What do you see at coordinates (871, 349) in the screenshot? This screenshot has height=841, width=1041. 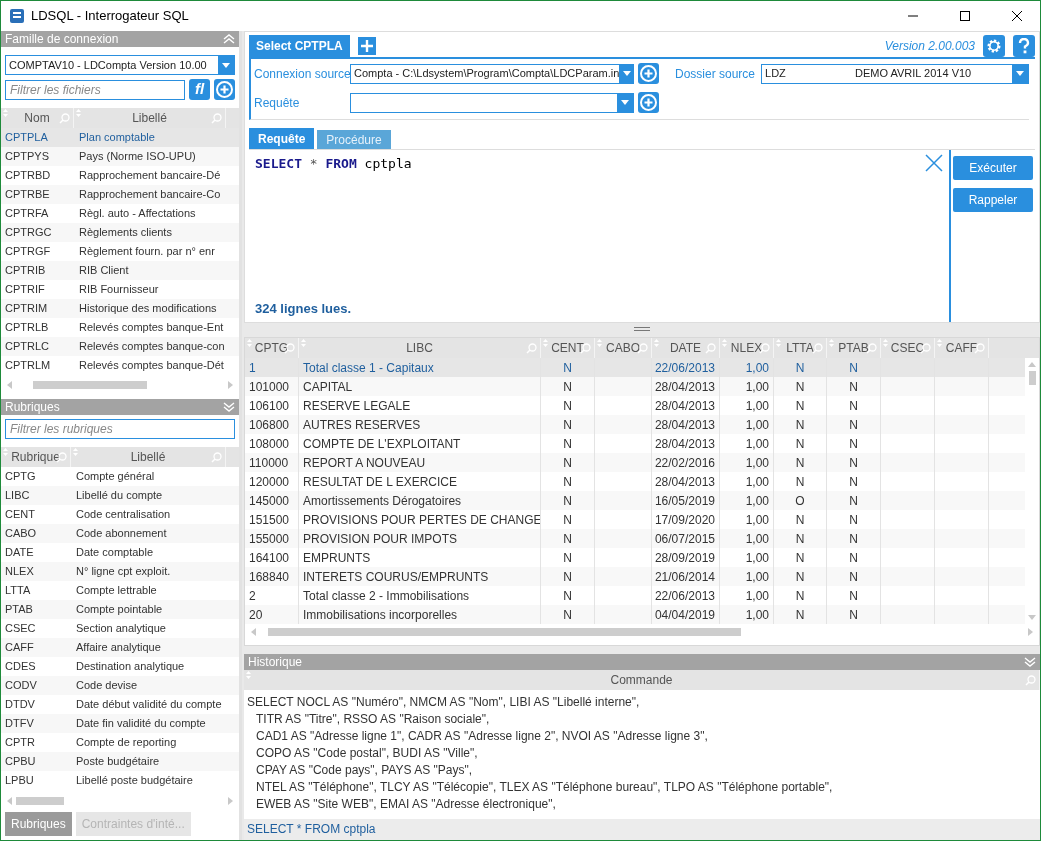 I see `search-icon` at bounding box center [871, 349].